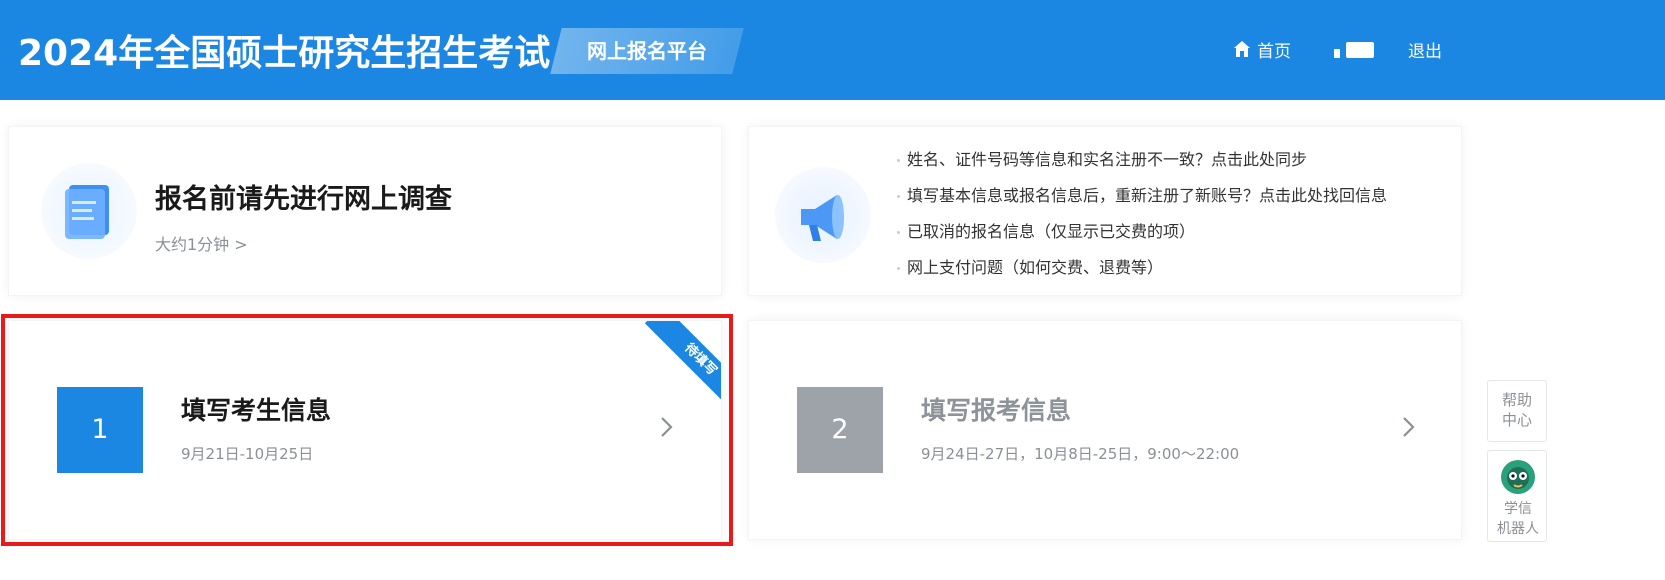 The image size is (1665, 580). What do you see at coordinates (1142, 275) in the screenshot?
I see `notice-link-payment: 网上支付问题（如何交费、退费等）` at bounding box center [1142, 275].